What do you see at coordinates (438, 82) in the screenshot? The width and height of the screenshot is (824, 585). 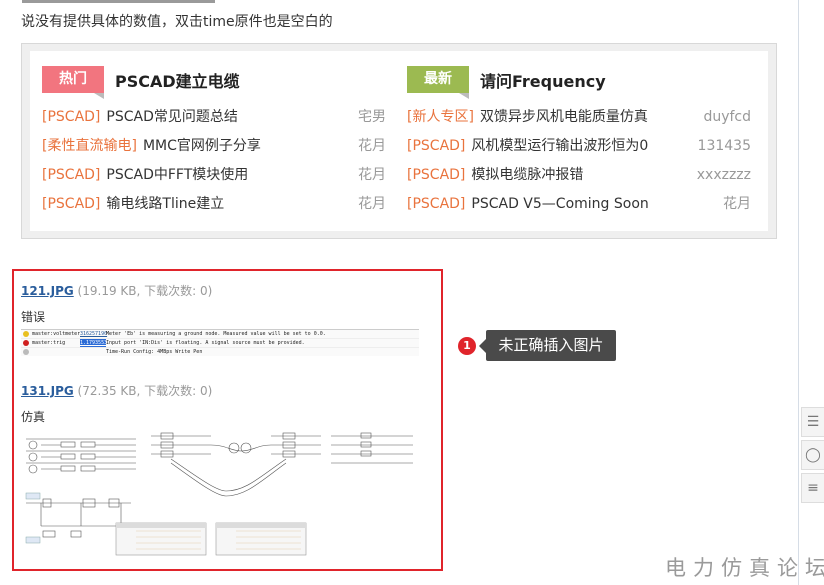 I see `new-tag: 最新` at bounding box center [438, 82].